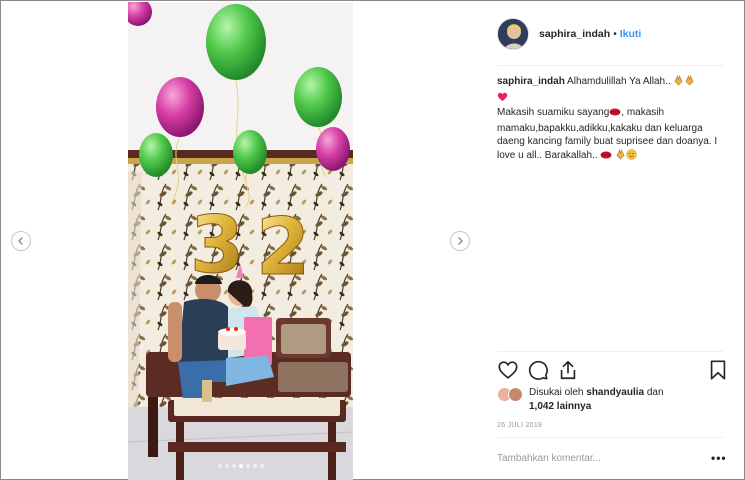 This screenshot has width=745, height=480. What do you see at coordinates (519, 425) in the screenshot?
I see `post-date: 26 JULI 2018` at bounding box center [519, 425].